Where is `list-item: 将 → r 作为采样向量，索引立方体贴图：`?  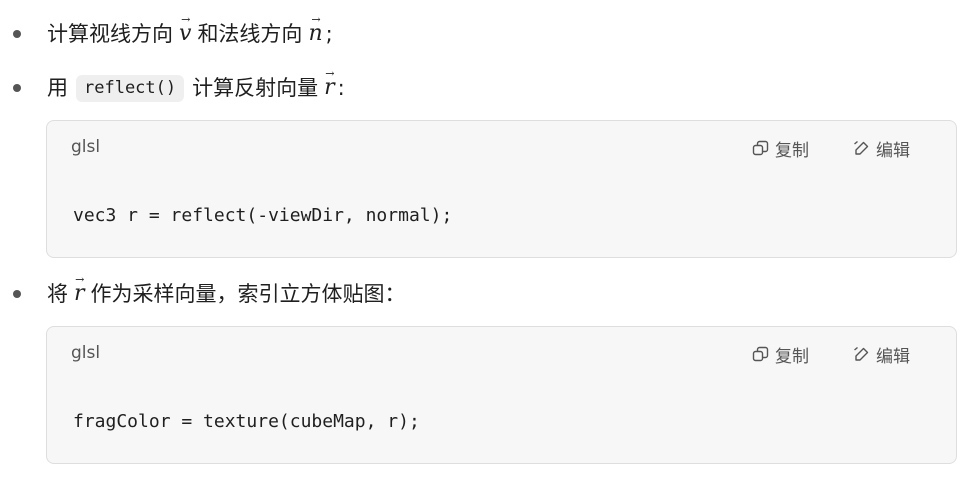
list-item: 将 → r 作为采样向量，索引立方体贴图： is located at coordinates (488, 294).